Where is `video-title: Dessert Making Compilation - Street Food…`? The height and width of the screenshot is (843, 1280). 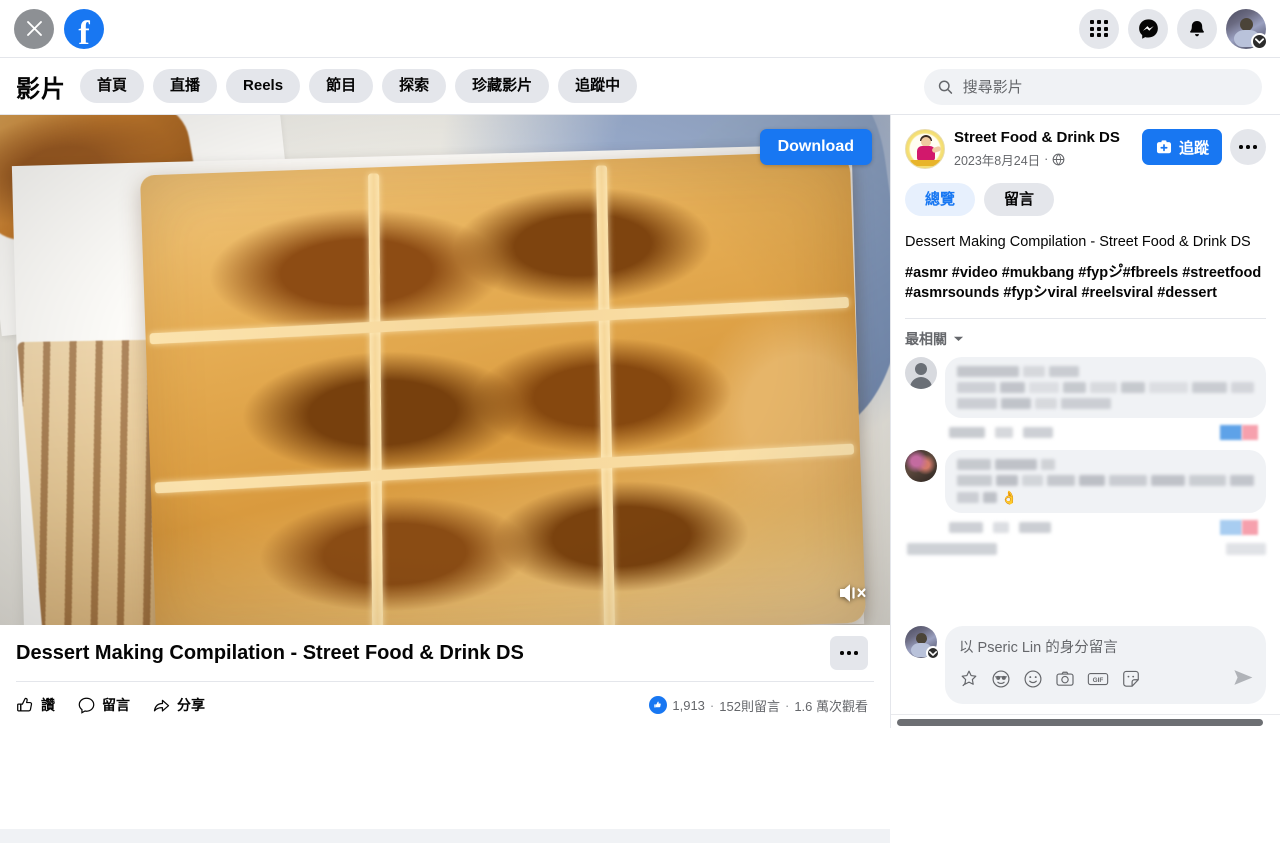 video-title: Dessert Making Compilation - Street Food… is located at coordinates (270, 652).